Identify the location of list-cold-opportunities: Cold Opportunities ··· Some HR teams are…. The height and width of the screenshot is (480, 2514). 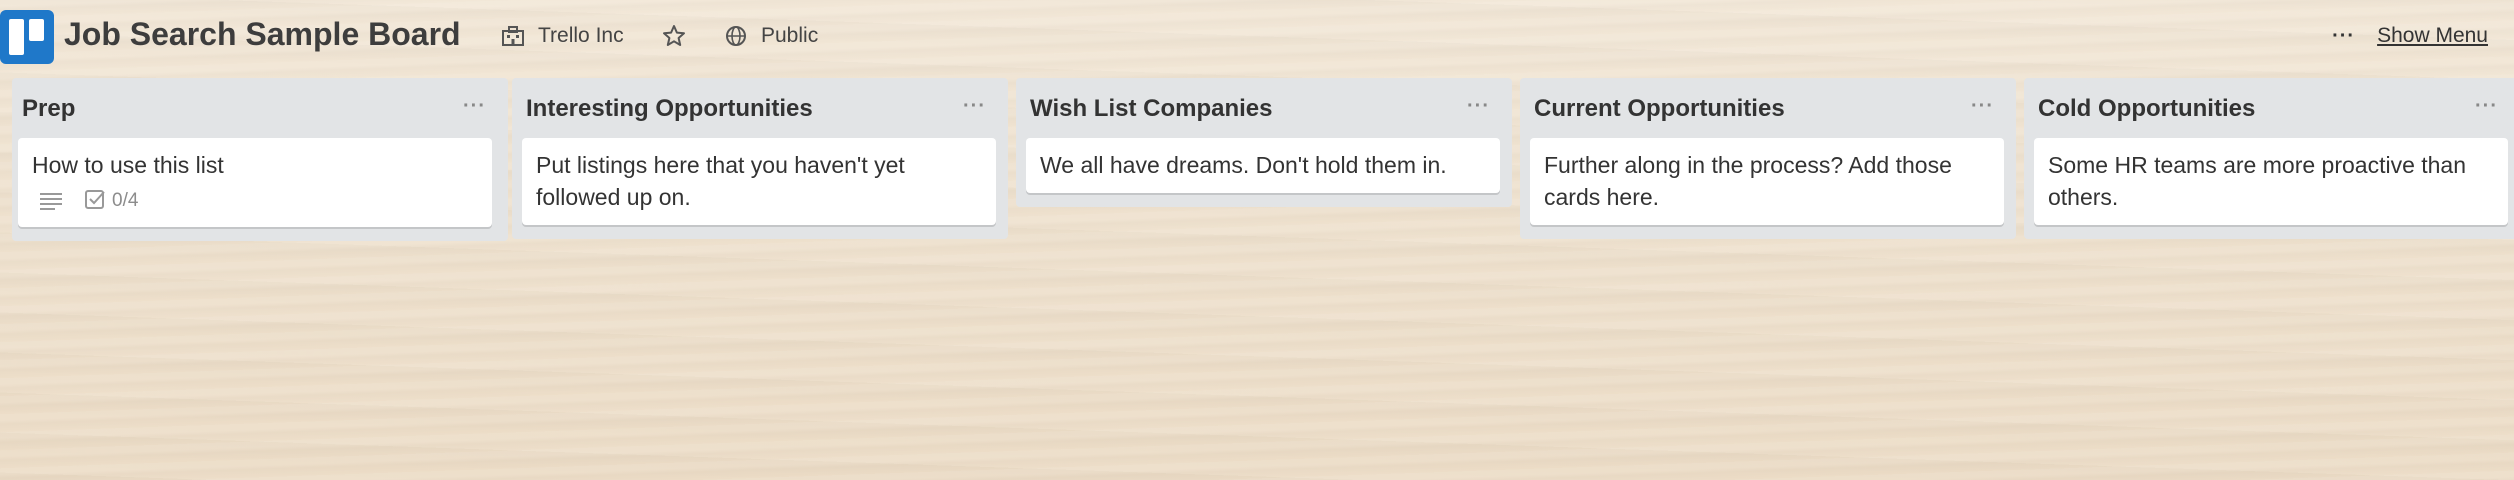
(2269, 158).